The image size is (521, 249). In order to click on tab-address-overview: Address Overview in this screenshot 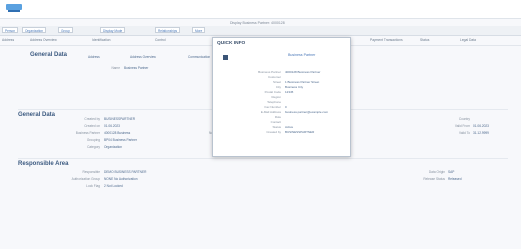, I will do `click(43, 40)`.